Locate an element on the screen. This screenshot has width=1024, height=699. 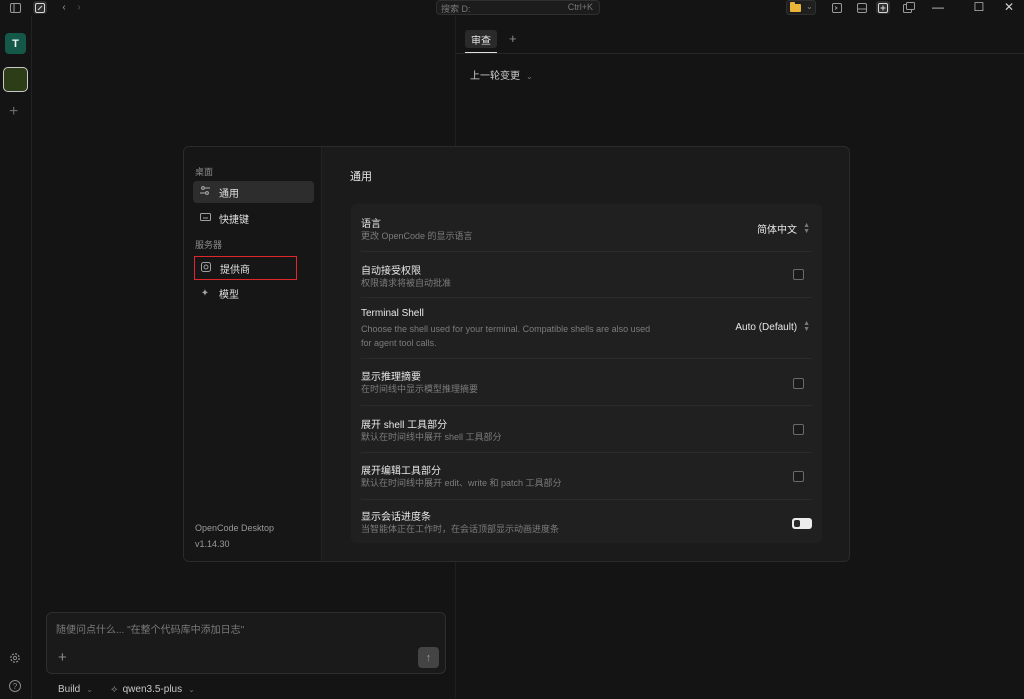
folder-icon is located at coordinates (795, 7).